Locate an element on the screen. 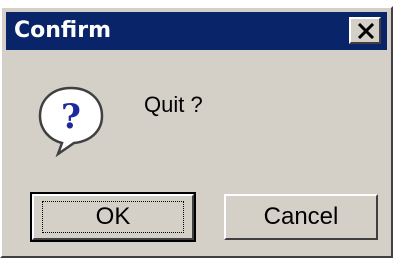 Image resolution: width=397 pixels, height=264 pixels. dialog-title: Confirm is located at coordinates (63, 30).